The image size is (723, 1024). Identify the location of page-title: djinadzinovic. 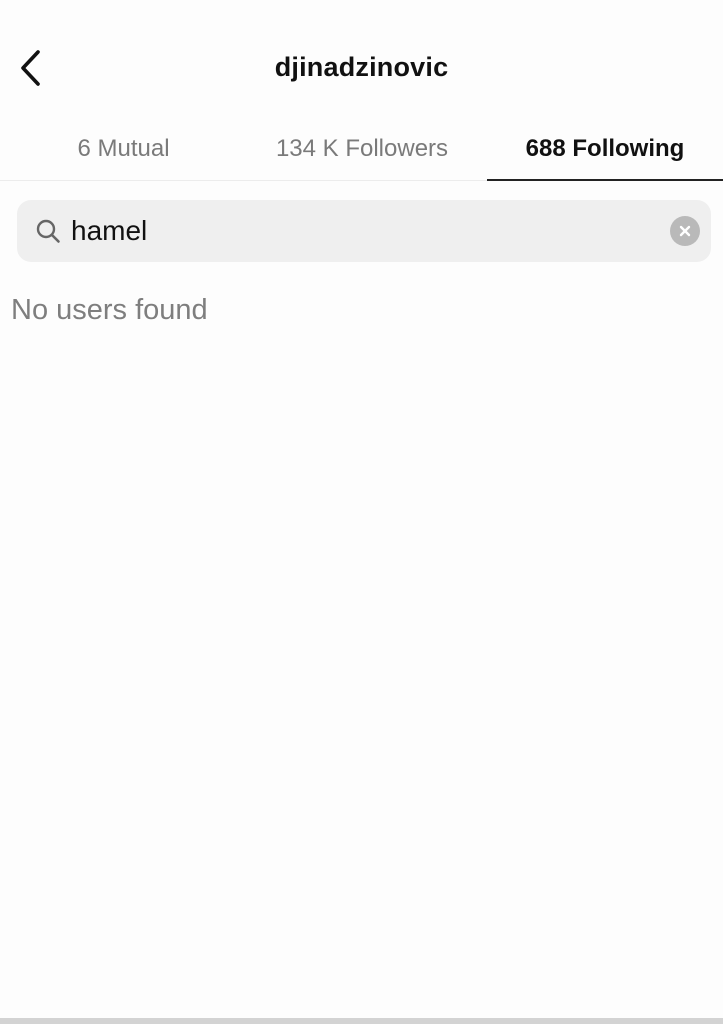
(361, 67).